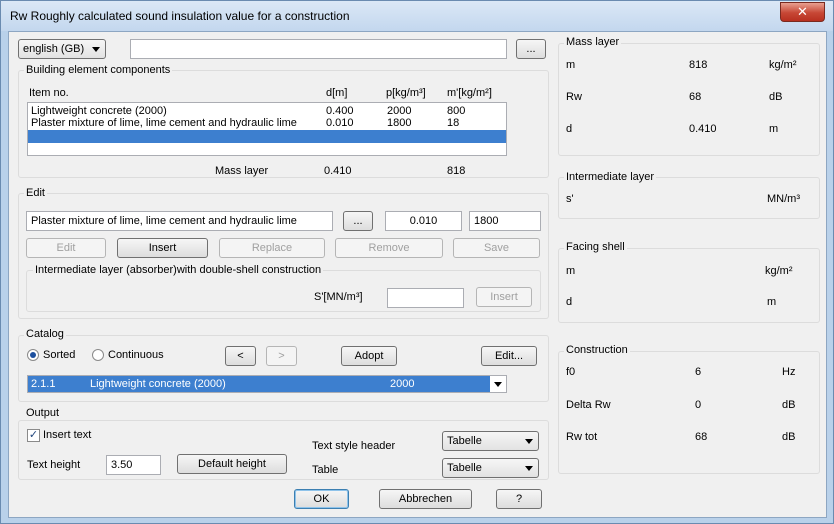 This screenshot has width=834, height=524. I want to click on edit-button: Edit, so click(66, 248).